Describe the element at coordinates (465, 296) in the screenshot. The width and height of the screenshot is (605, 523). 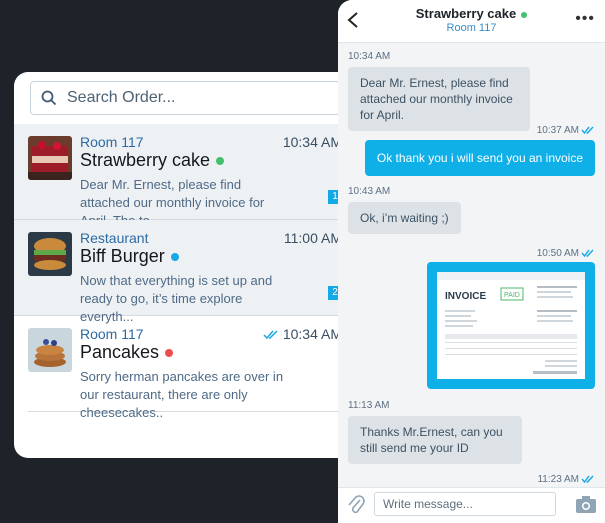
I see `invoice-heading: INVOICE` at that location.